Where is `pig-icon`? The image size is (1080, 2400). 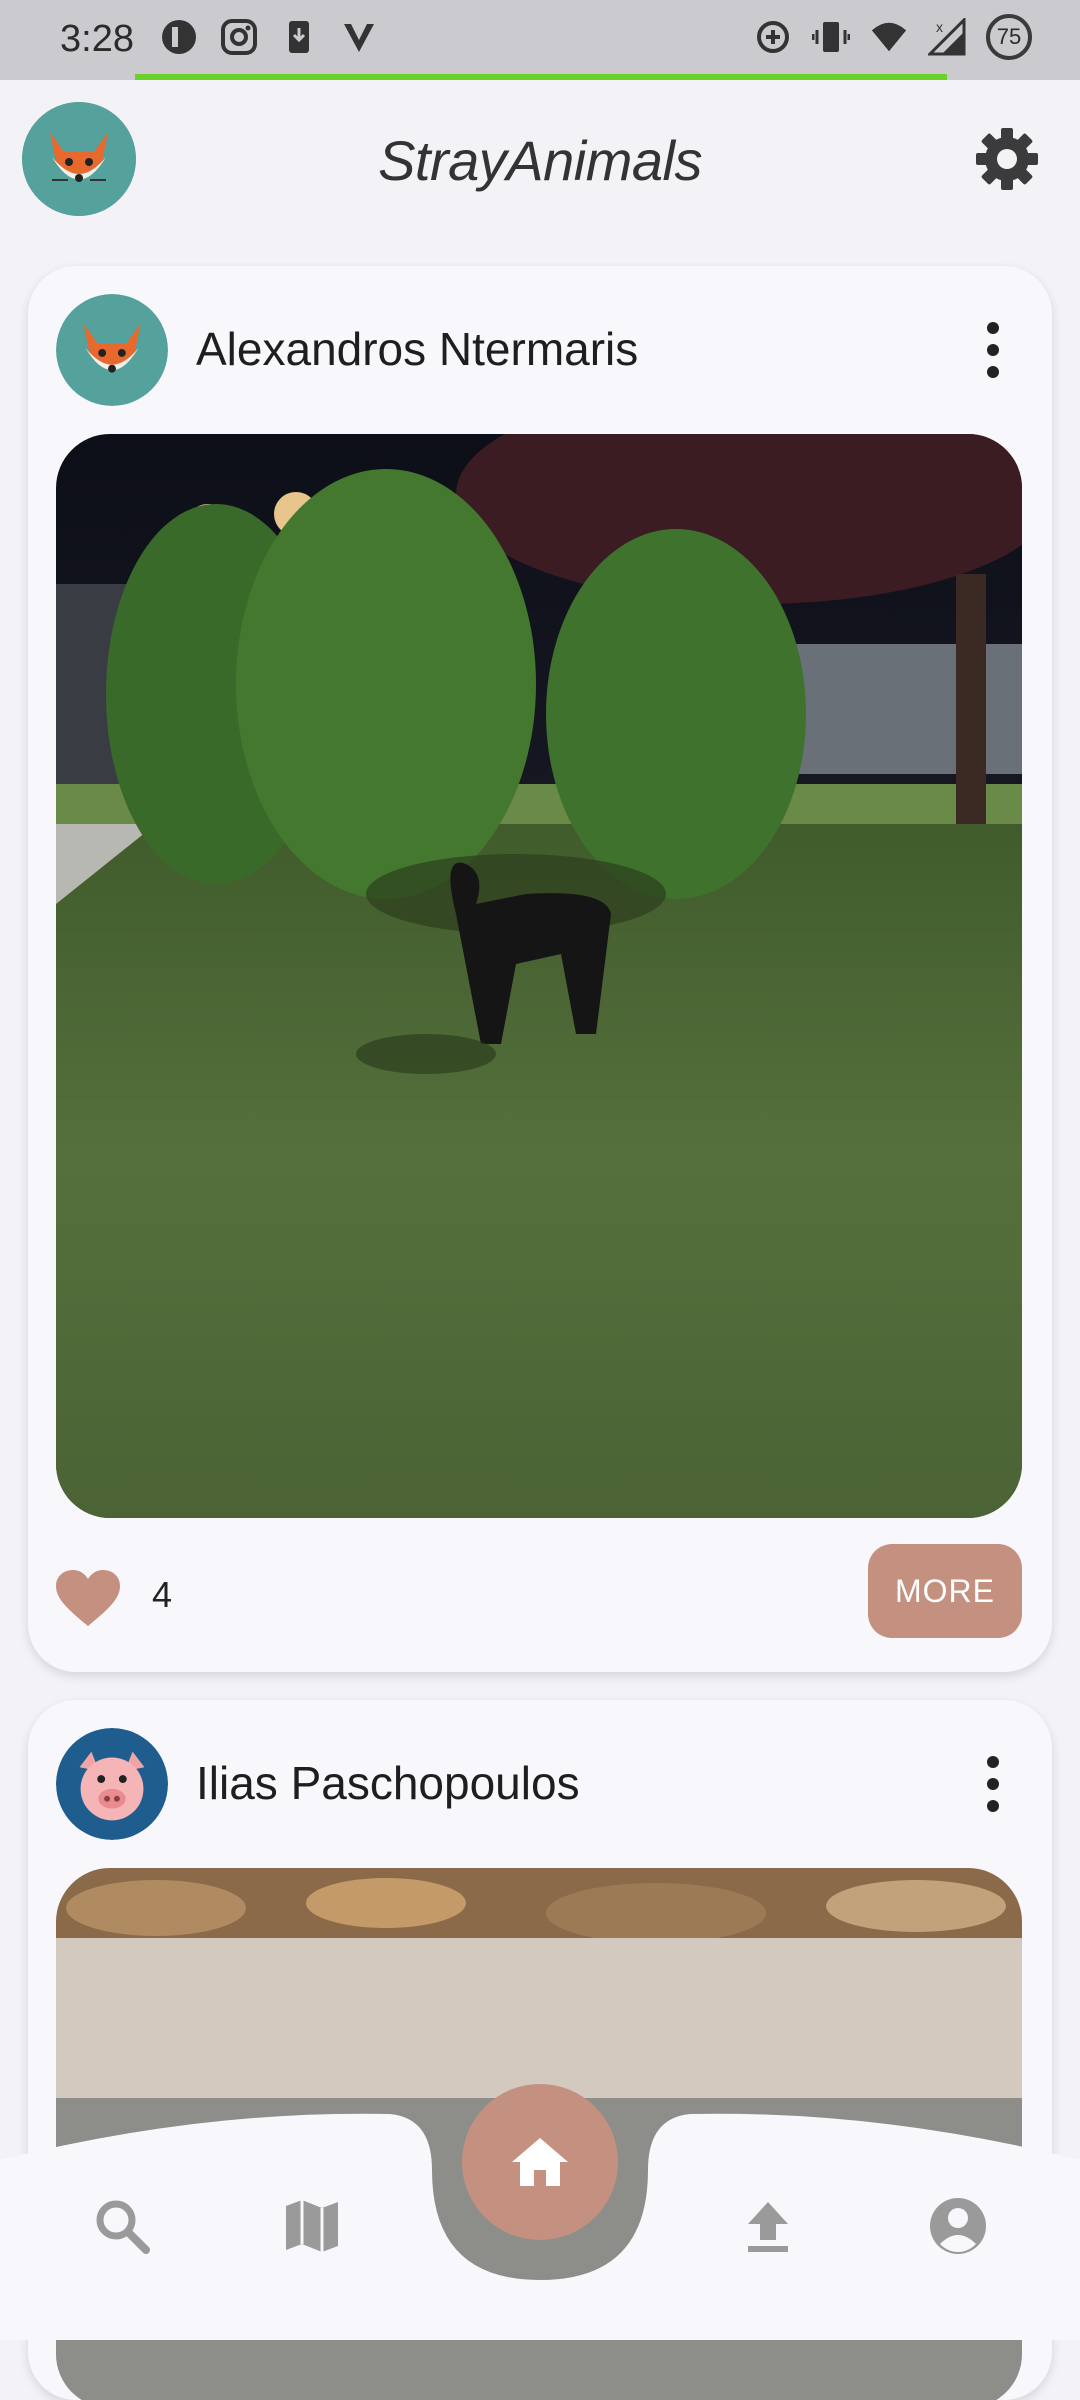
pig-icon is located at coordinates (112, 1784).